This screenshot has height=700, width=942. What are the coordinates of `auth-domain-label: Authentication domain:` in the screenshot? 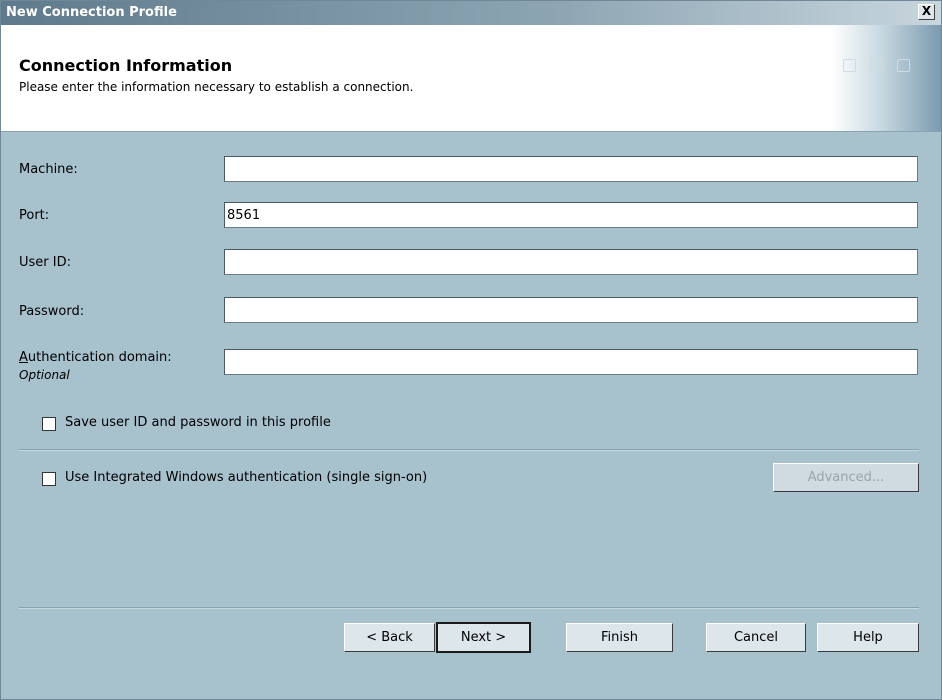 It's located at (95, 357).